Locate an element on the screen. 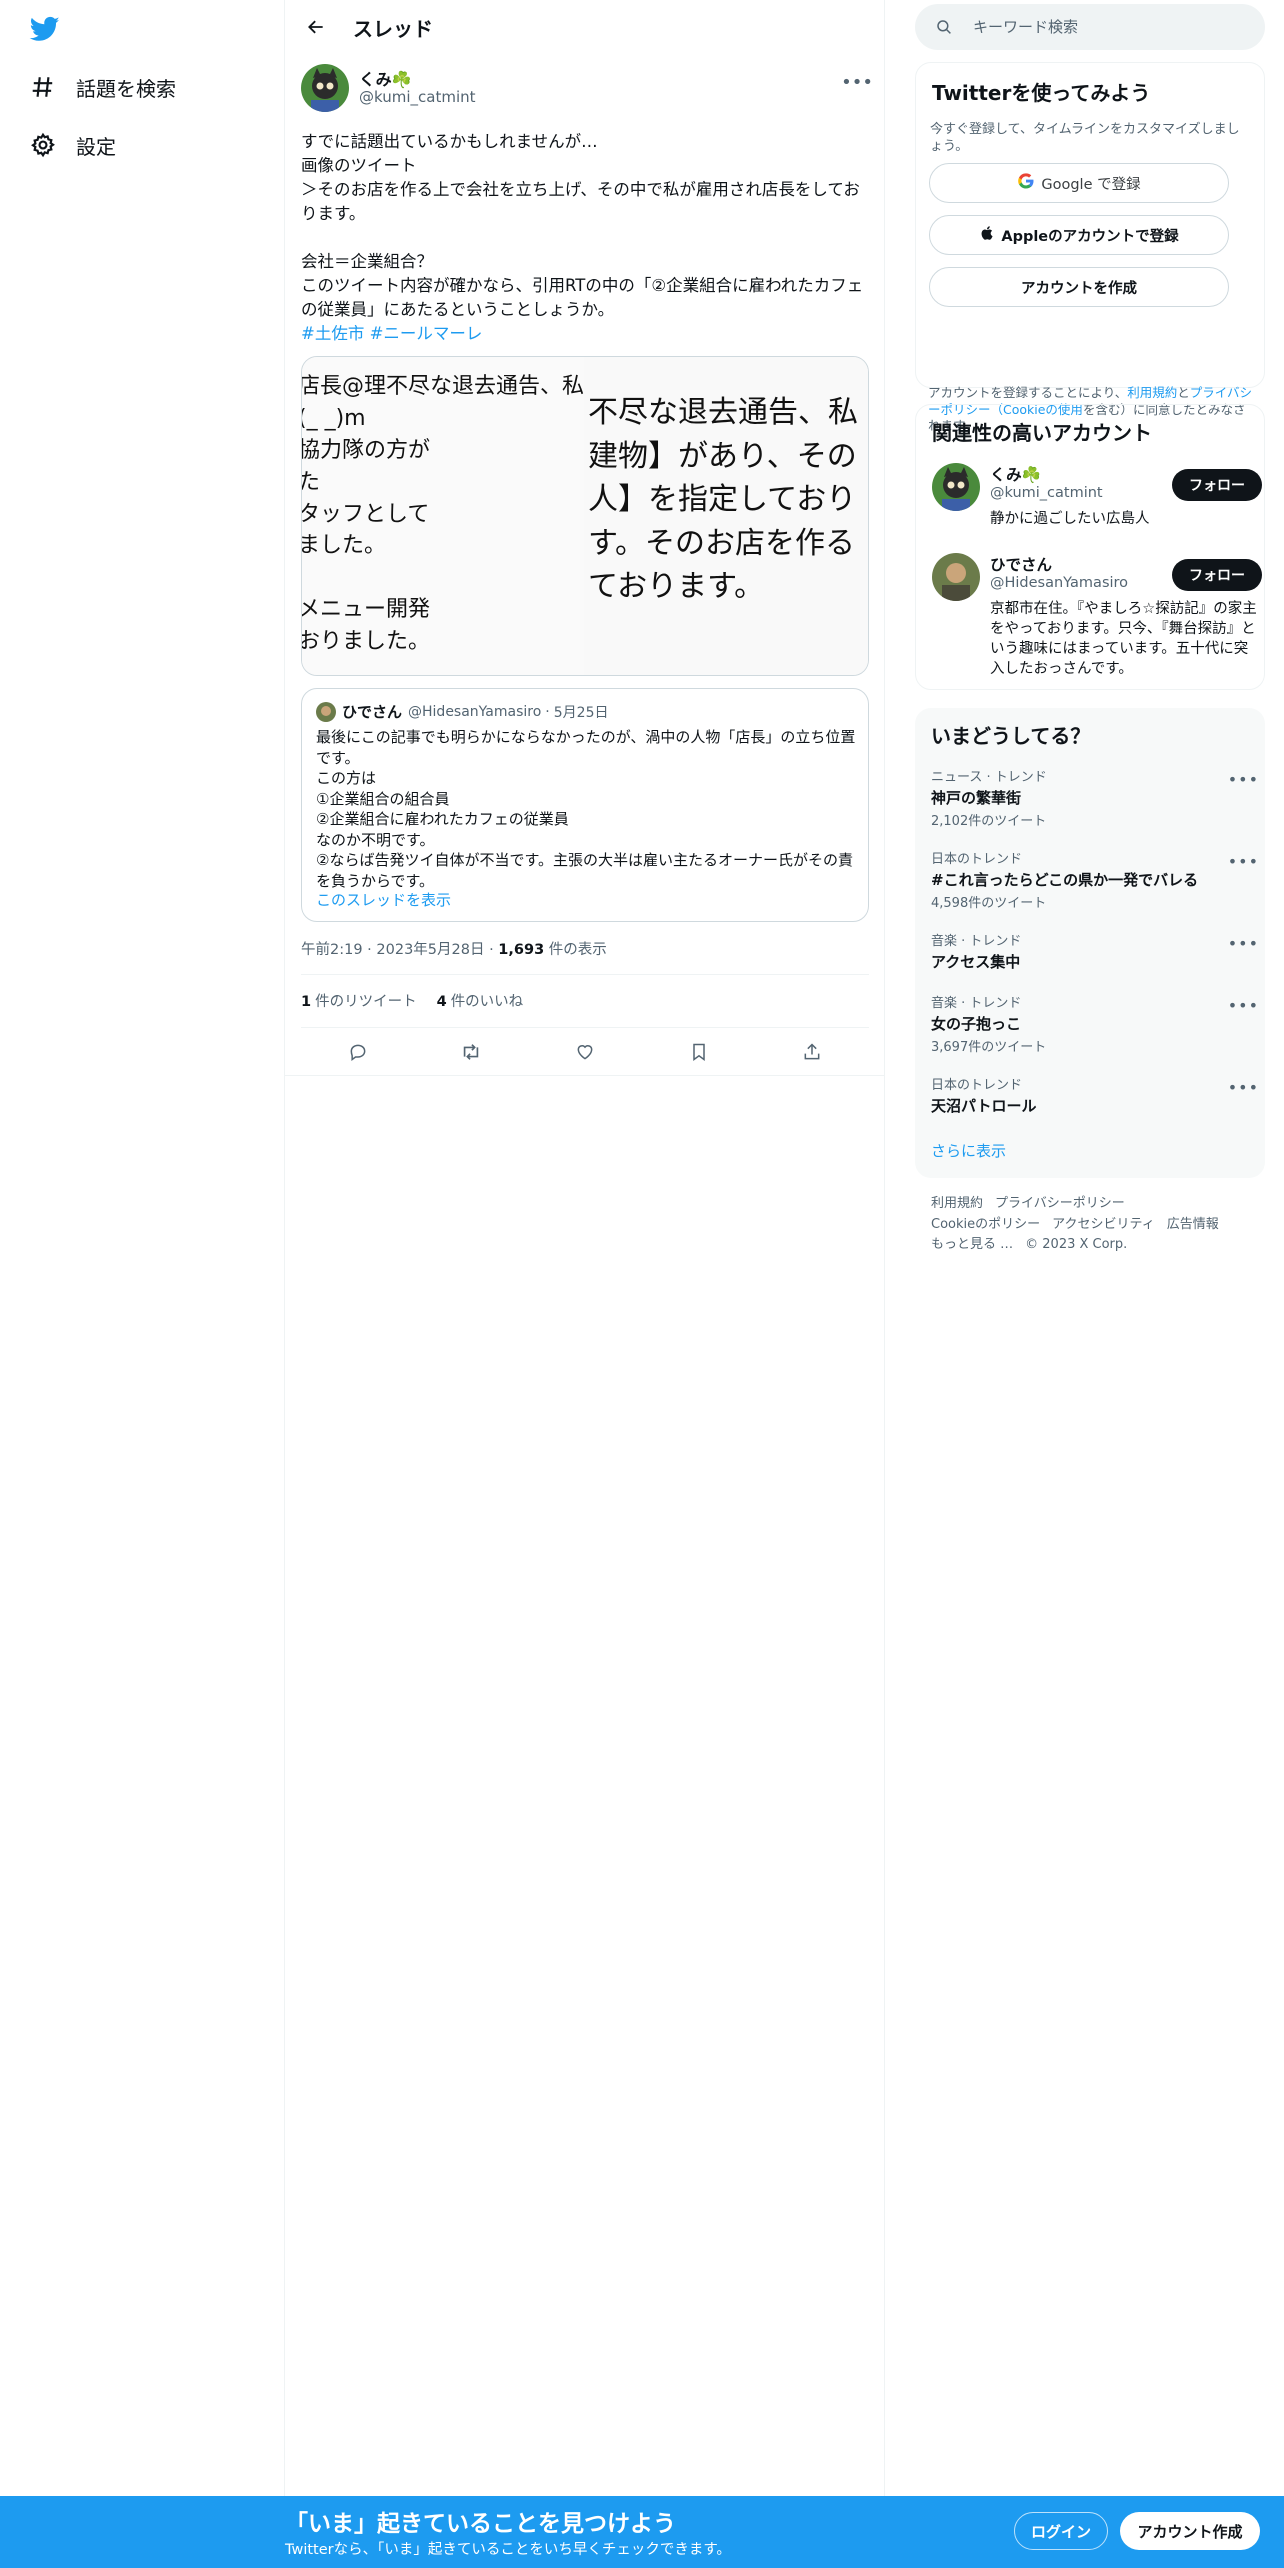 This screenshot has height=2568, width=1284. apple-signup-button: Appleのアカウントで登録 is located at coordinates (1079, 235).